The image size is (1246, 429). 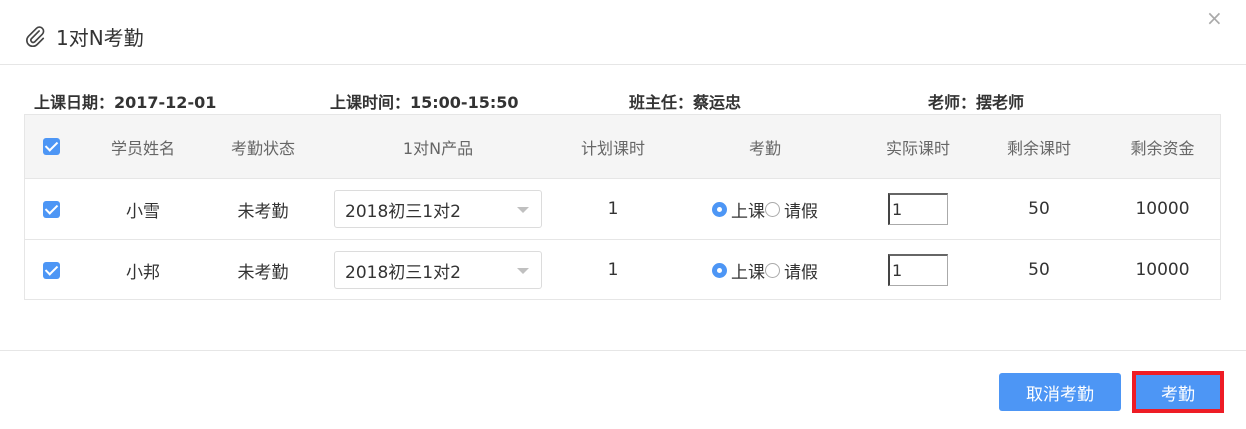 What do you see at coordinates (143, 272) in the screenshot?
I see `student-name: 小邦` at bounding box center [143, 272].